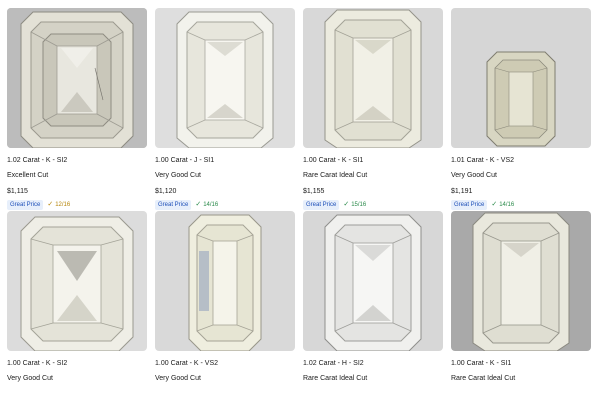 This screenshot has height=407, width=607. Describe the element at coordinates (17, 191) in the screenshot. I see `diamond-price: $1,115` at that location.